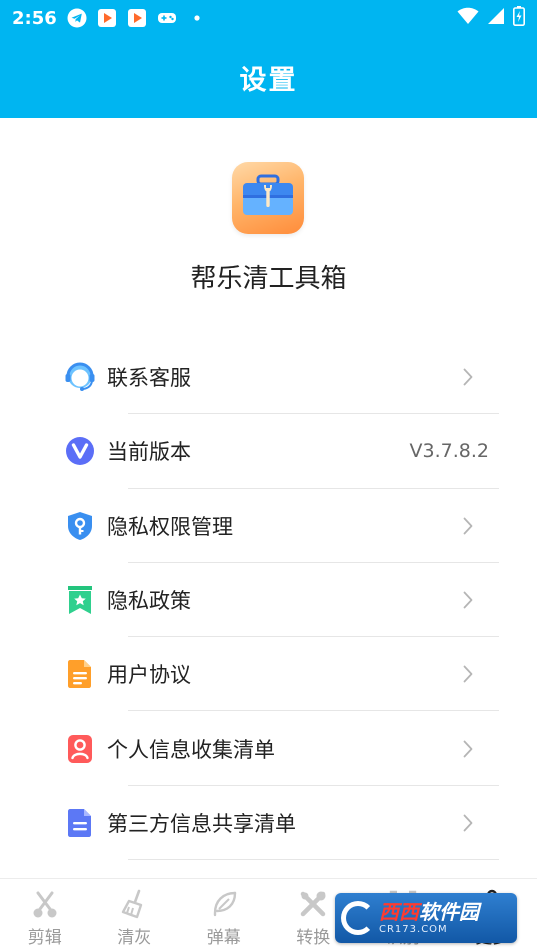  I want to click on battery-charging-icon, so click(519, 18).